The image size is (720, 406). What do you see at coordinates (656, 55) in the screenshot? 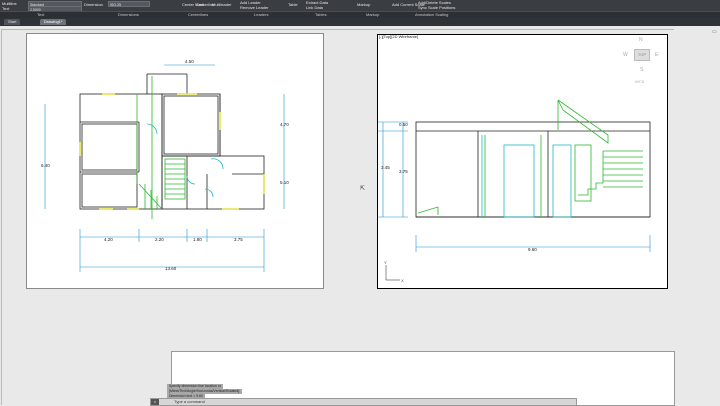
I see `viewcube-e: E` at bounding box center [656, 55].